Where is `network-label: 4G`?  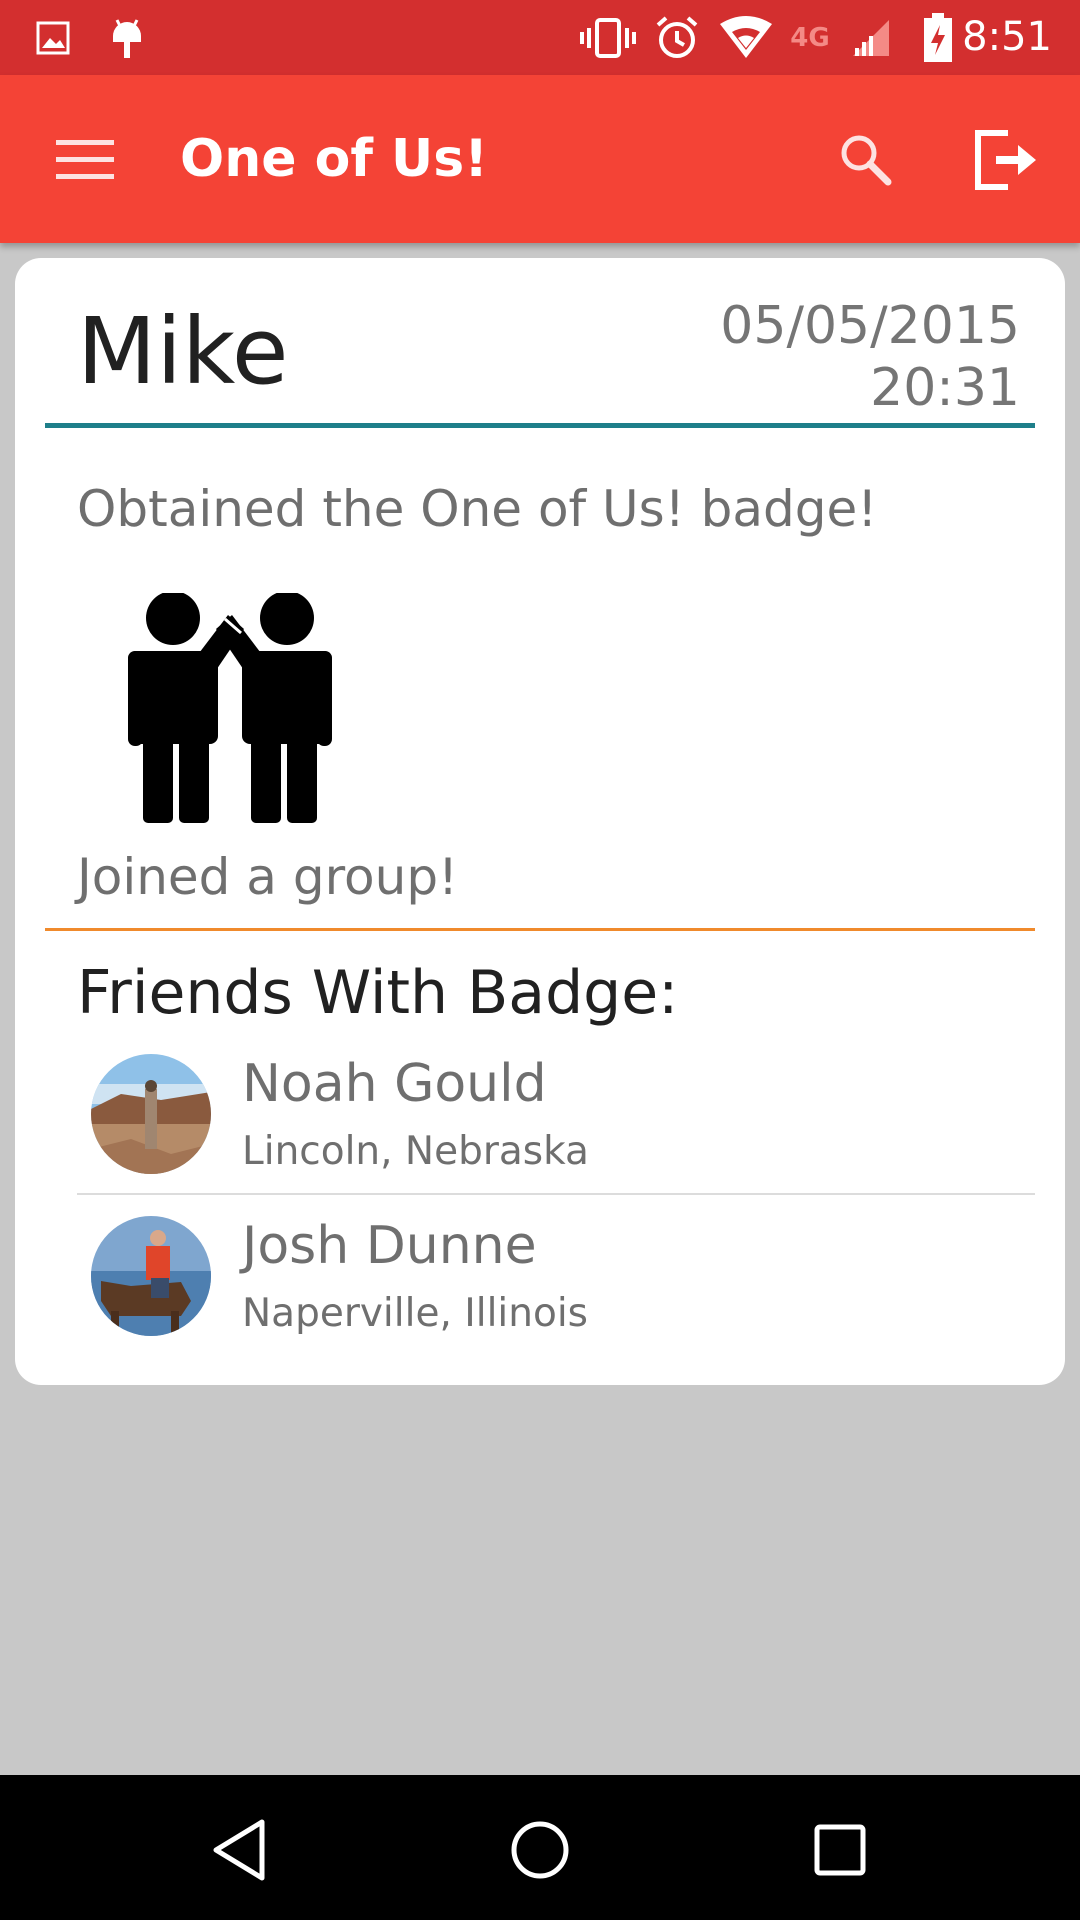
network-label: 4G is located at coordinates (810, 37).